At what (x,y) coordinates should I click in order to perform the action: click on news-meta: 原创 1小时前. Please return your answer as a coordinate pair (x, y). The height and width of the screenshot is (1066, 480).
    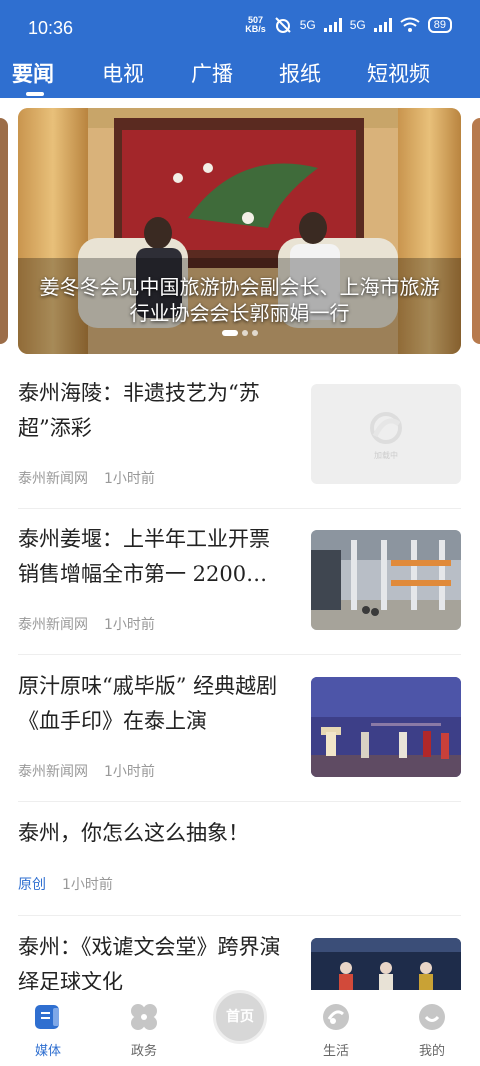
    Looking at the image, I should click on (65, 884).